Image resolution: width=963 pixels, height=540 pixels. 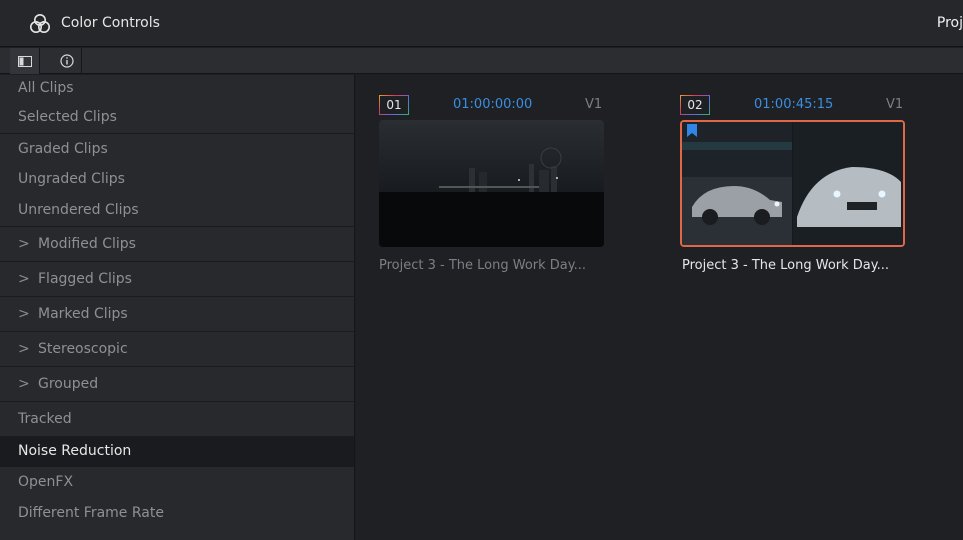 I want to click on info-icon, so click(x=66, y=61).